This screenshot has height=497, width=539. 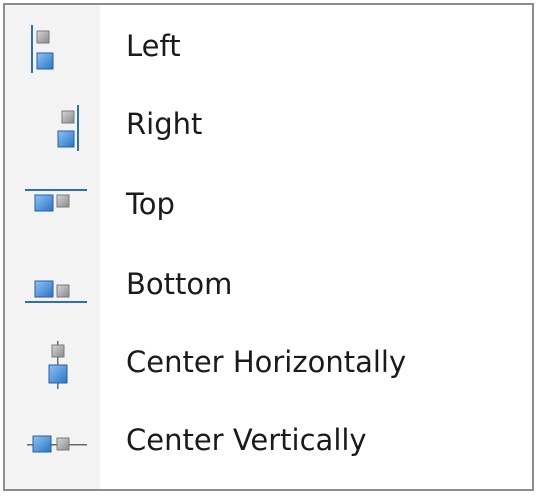 What do you see at coordinates (268, 286) in the screenshot?
I see `menu-item-bottom: Bottom` at bounding box center [268, 286].